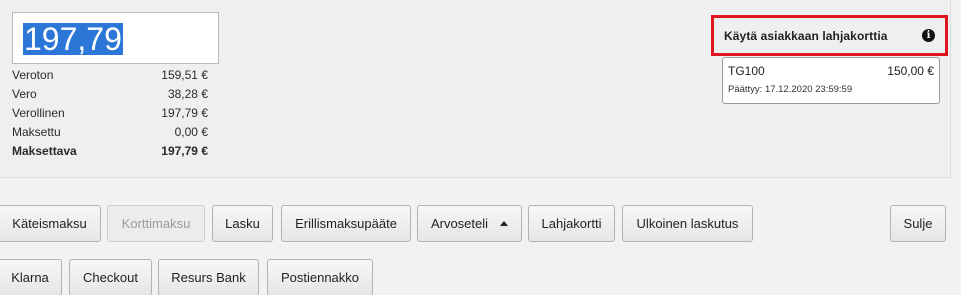 The height and width of the screenshot is (295, 961). Describe the element at coordinates (687, 223) in the screenshot. I see `external-invoice-button: Ulkoinen laskutus` at that location.